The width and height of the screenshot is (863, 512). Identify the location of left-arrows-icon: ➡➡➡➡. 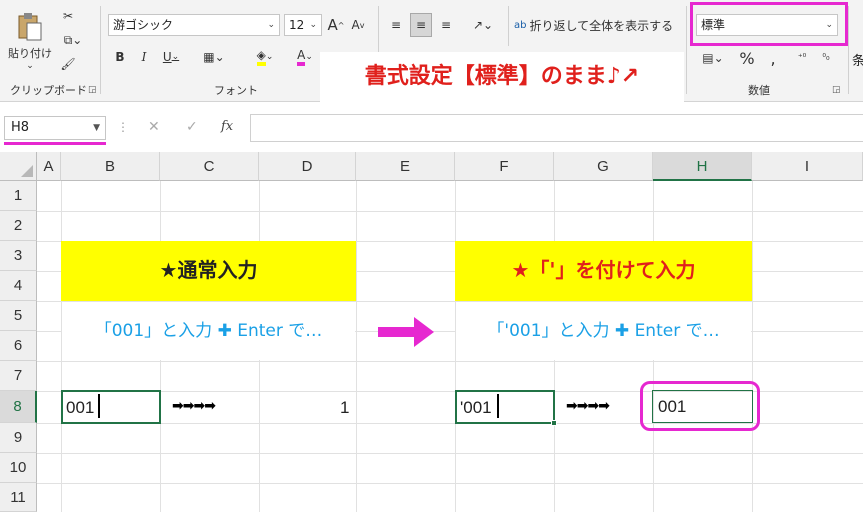
(194, 406).